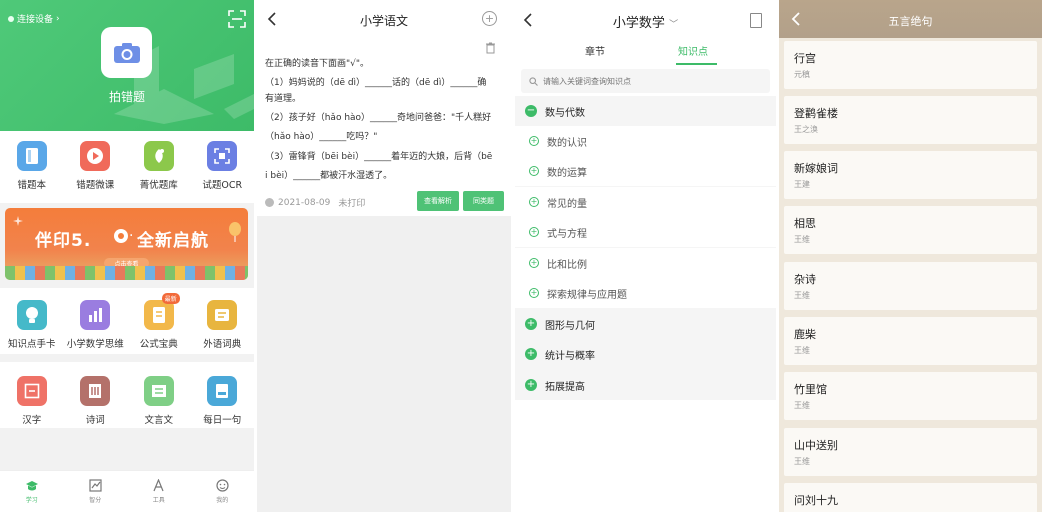 The image size is (1042, 512). I want to click on poem-title: 行宫, so click(805, 58).